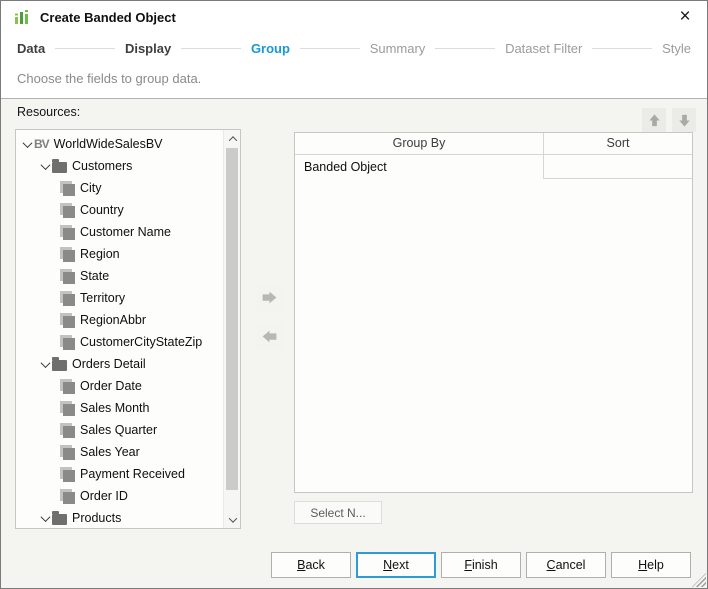 The height and width of the screenshot is (589, 708). What do you see at coordinates (21, 17) in the screenshot?
I see `app-logo-icon` at bounding box center [21, 17].